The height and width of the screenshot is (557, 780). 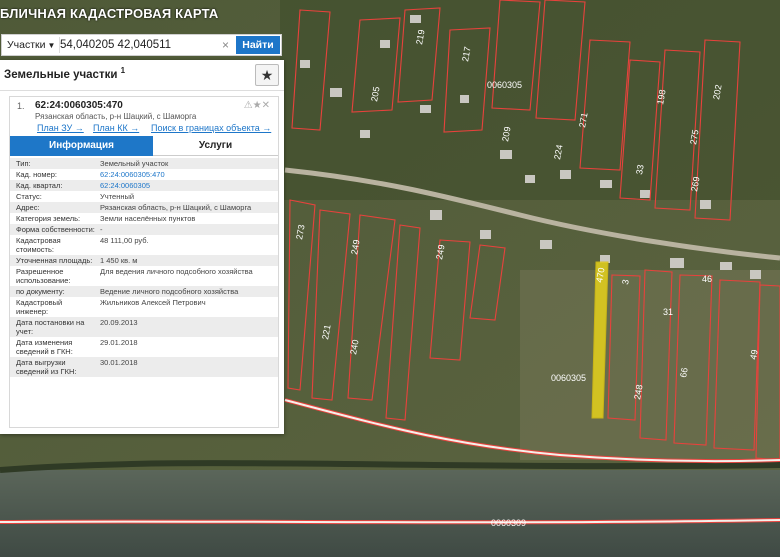 I want to click on info-row: Дата постановки на учет: 20.09.2013, so click(x=144, y=327).